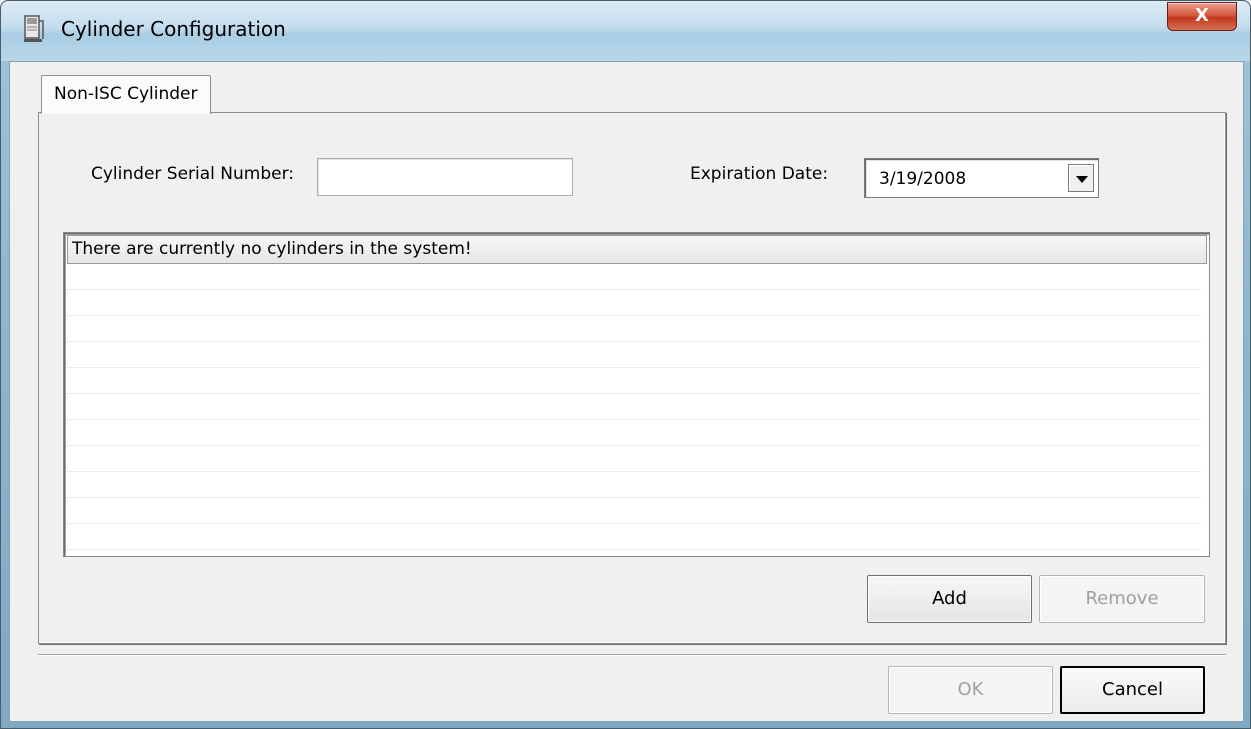 The image size is (1251, 729). Describe the element at coordinates (949, 599) in the screenshot. I see `add-button: Add` at that location.